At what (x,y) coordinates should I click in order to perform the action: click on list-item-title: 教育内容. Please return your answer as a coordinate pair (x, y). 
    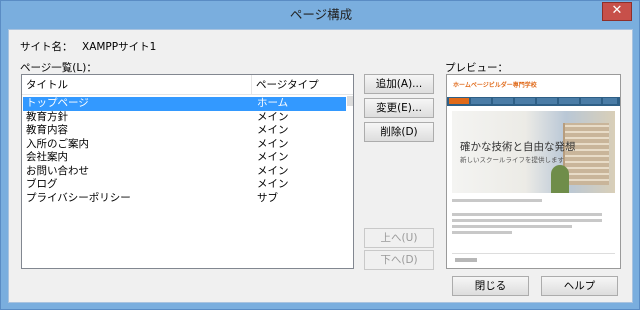
    Looking at the image, I should click on (47, 130).